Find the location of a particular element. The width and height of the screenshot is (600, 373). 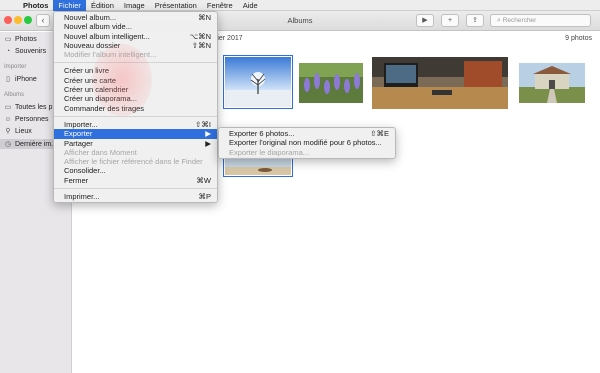

sidebar-item-label: Lieux is located at coordinates (23, 131).